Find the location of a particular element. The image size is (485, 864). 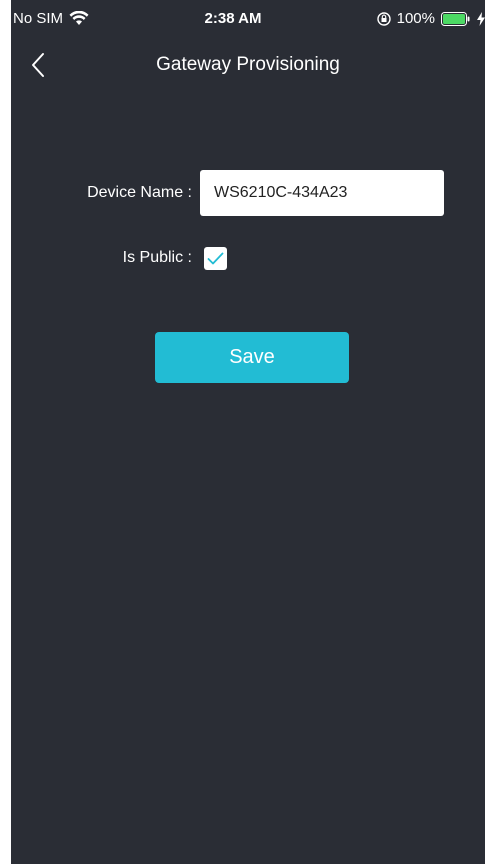

navigation-bar: Gateway Provisioning is located at coordinates (248, 65).